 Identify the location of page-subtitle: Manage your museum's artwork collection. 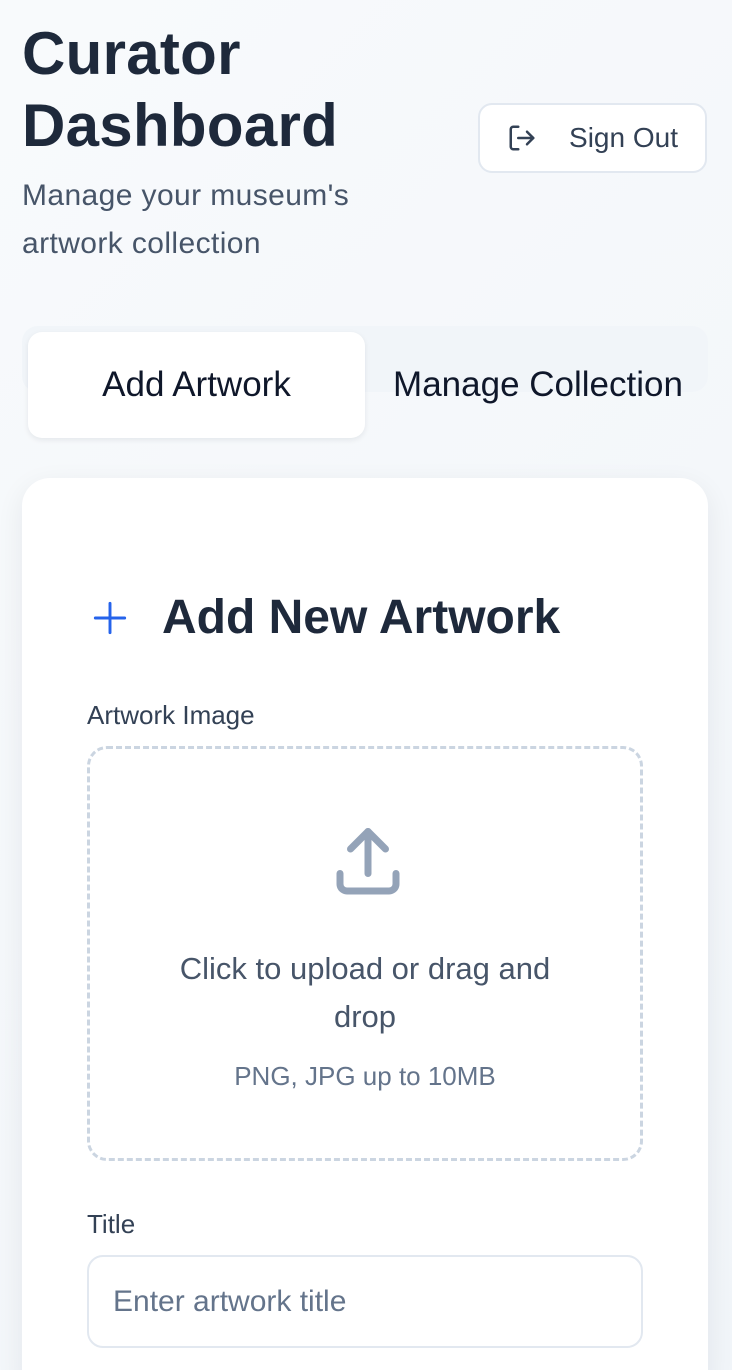
(232, 220).